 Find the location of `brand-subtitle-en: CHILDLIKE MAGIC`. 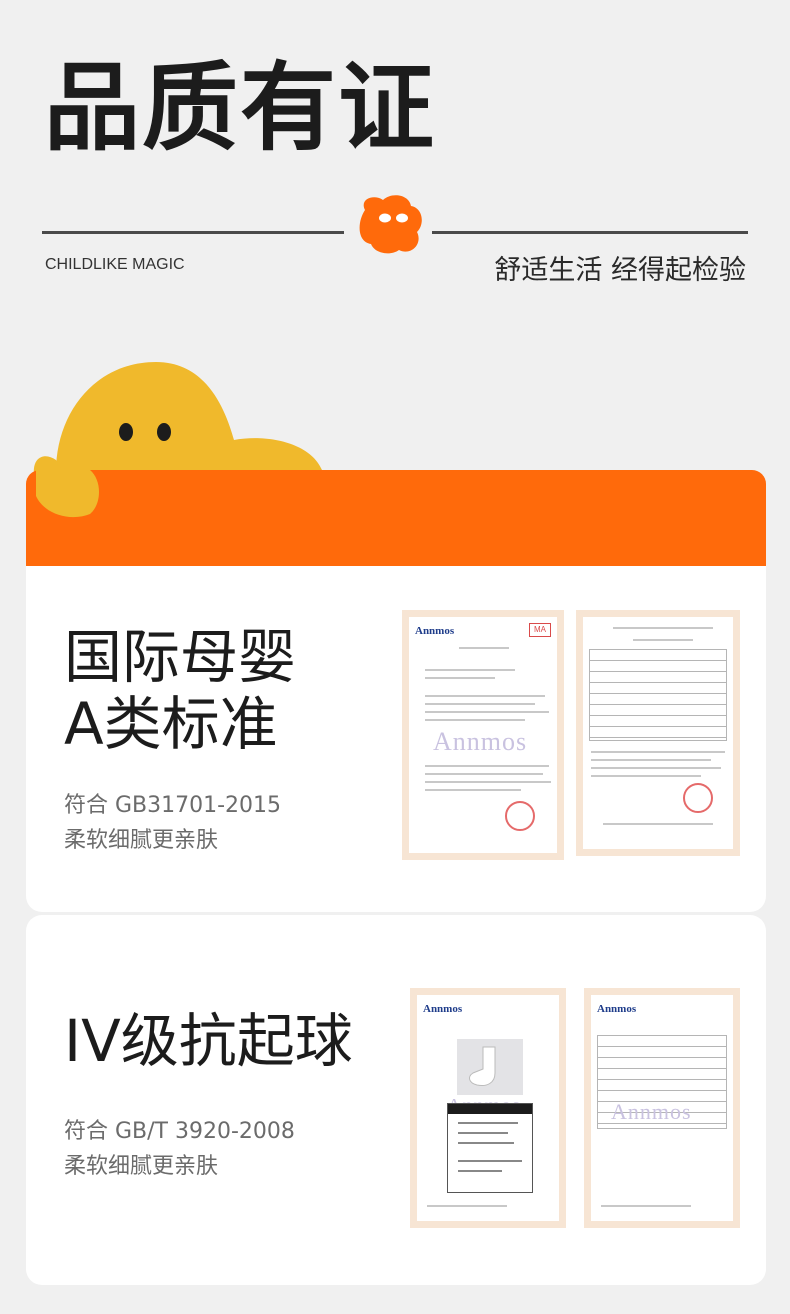

brand-subtitle-en: CHILDLIKE MAGIC is located at coordinates (115, 264).